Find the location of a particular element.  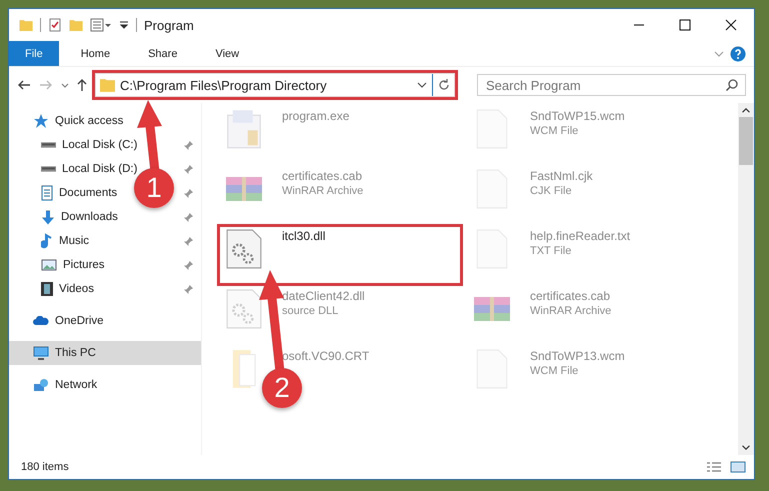

film-icon is located at coordinates (47, 289).